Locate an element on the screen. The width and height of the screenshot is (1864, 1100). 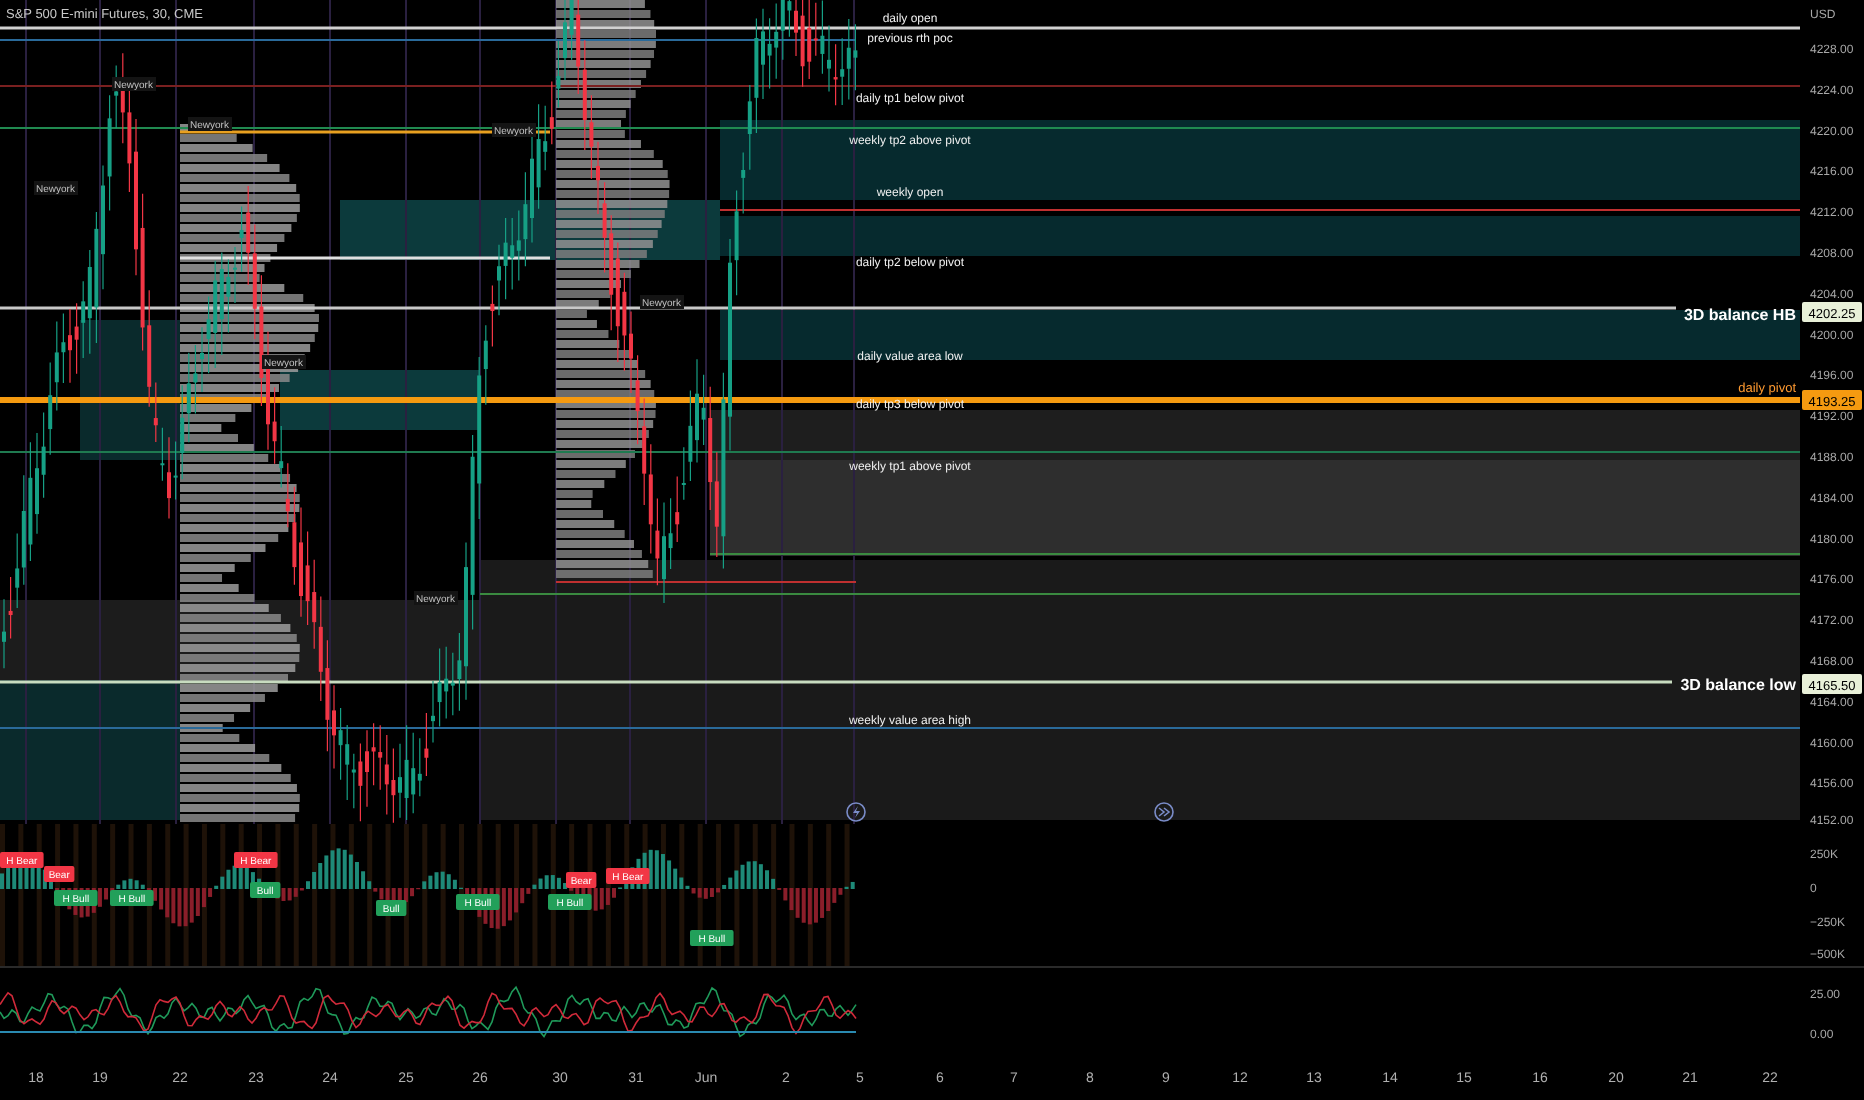
level-label: 3D balance low is located at coordinates (1738, 685).